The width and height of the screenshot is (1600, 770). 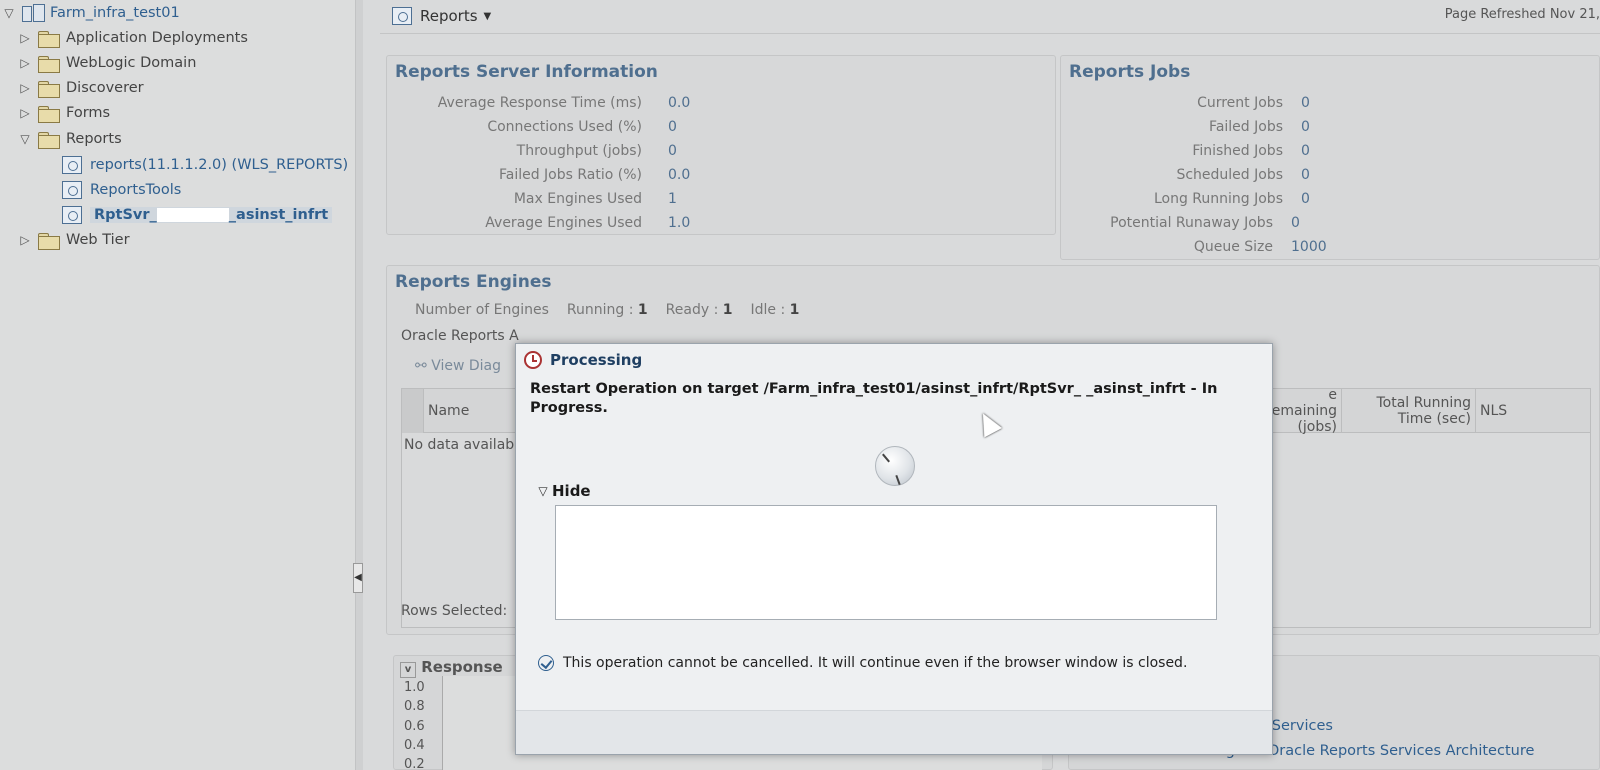 I want to click on idle-value: 1, so click(x=794, y=310).